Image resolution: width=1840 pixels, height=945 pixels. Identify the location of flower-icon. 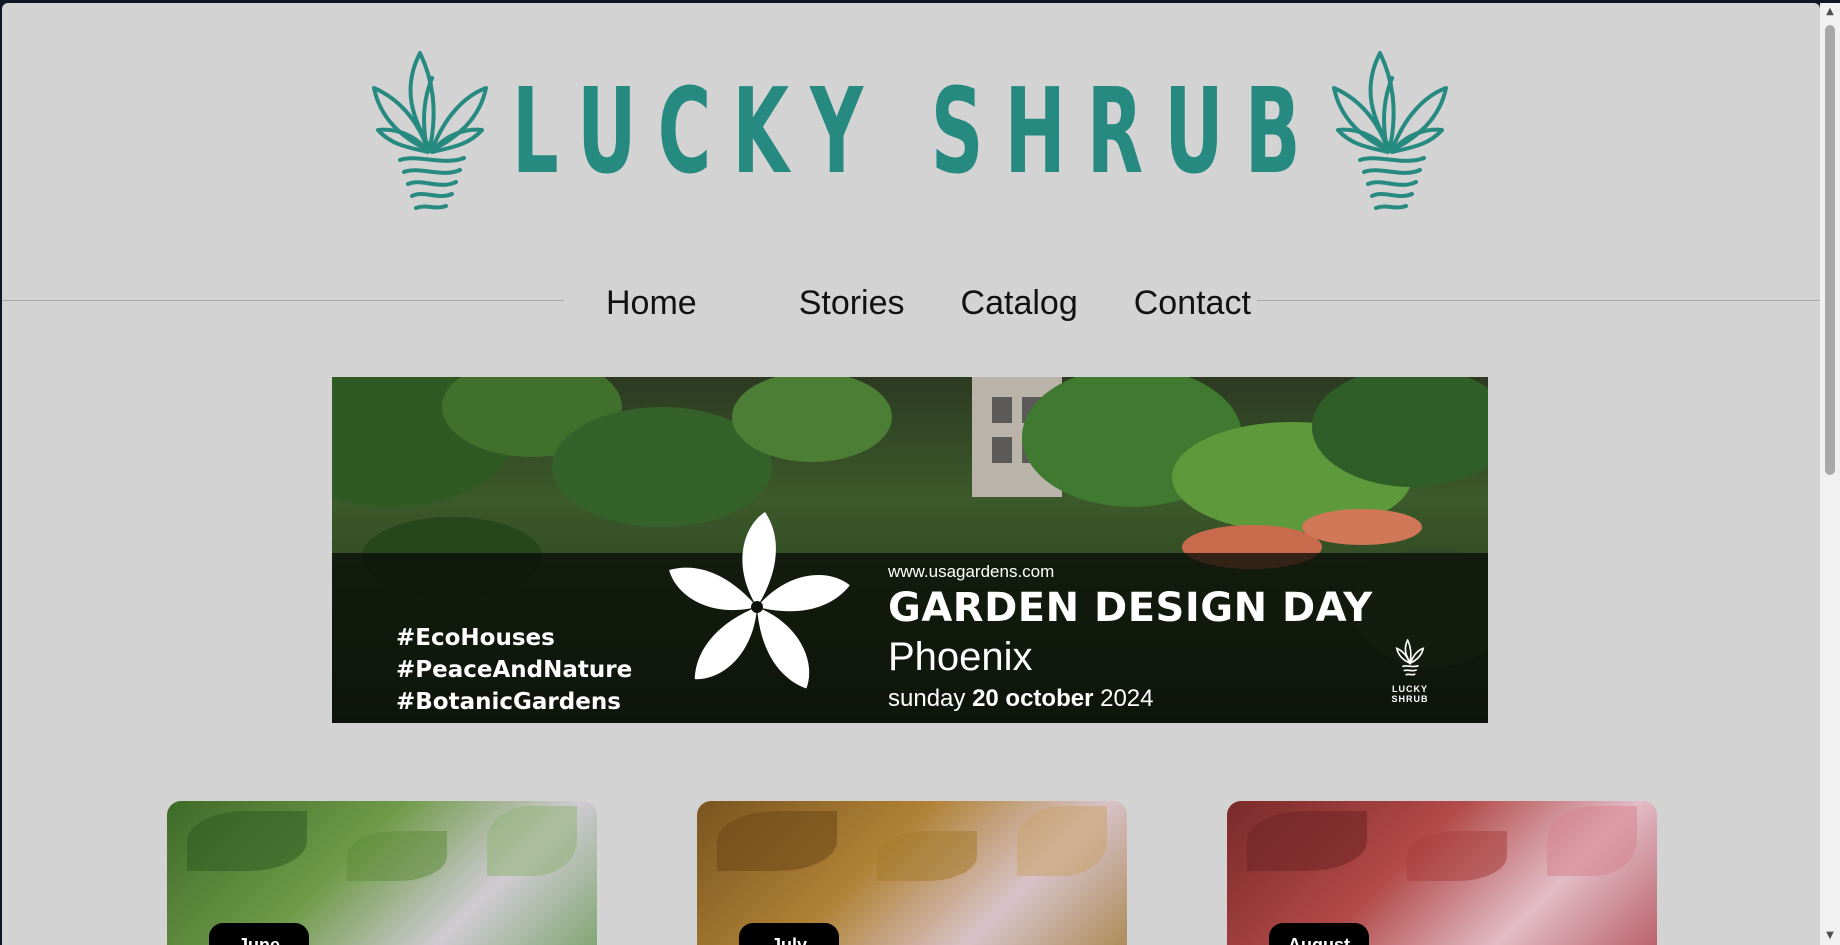
(759, 600).